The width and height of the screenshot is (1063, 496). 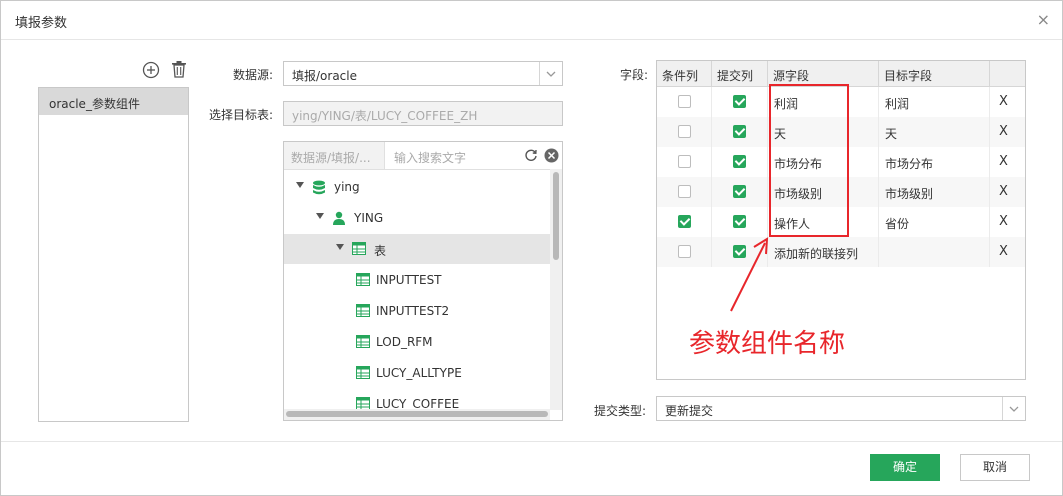 What do you see at coordinates (934, 102) in the screenshot?
I see `target-field-cell: 利润` at bounding box center [934, 102].